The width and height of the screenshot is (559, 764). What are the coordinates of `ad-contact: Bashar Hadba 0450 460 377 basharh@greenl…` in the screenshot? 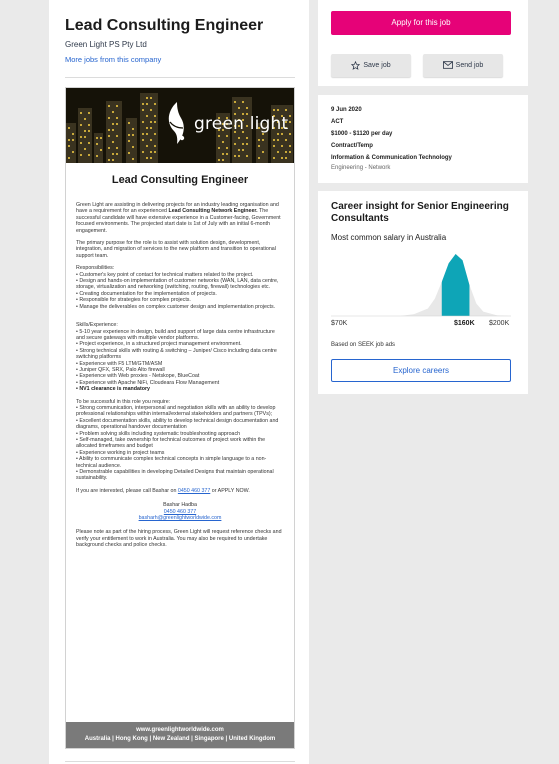 It's located at (180, 511).